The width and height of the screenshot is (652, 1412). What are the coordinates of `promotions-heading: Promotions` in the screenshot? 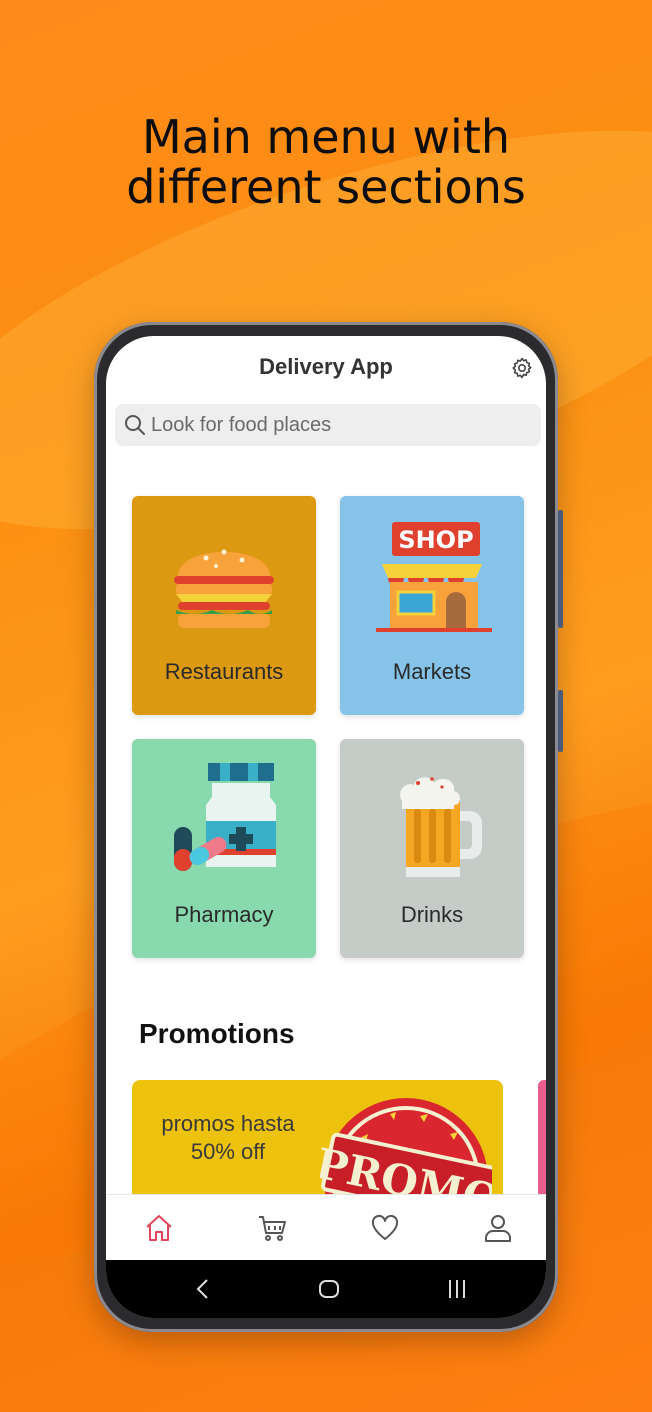 It's located at (217, 1033).